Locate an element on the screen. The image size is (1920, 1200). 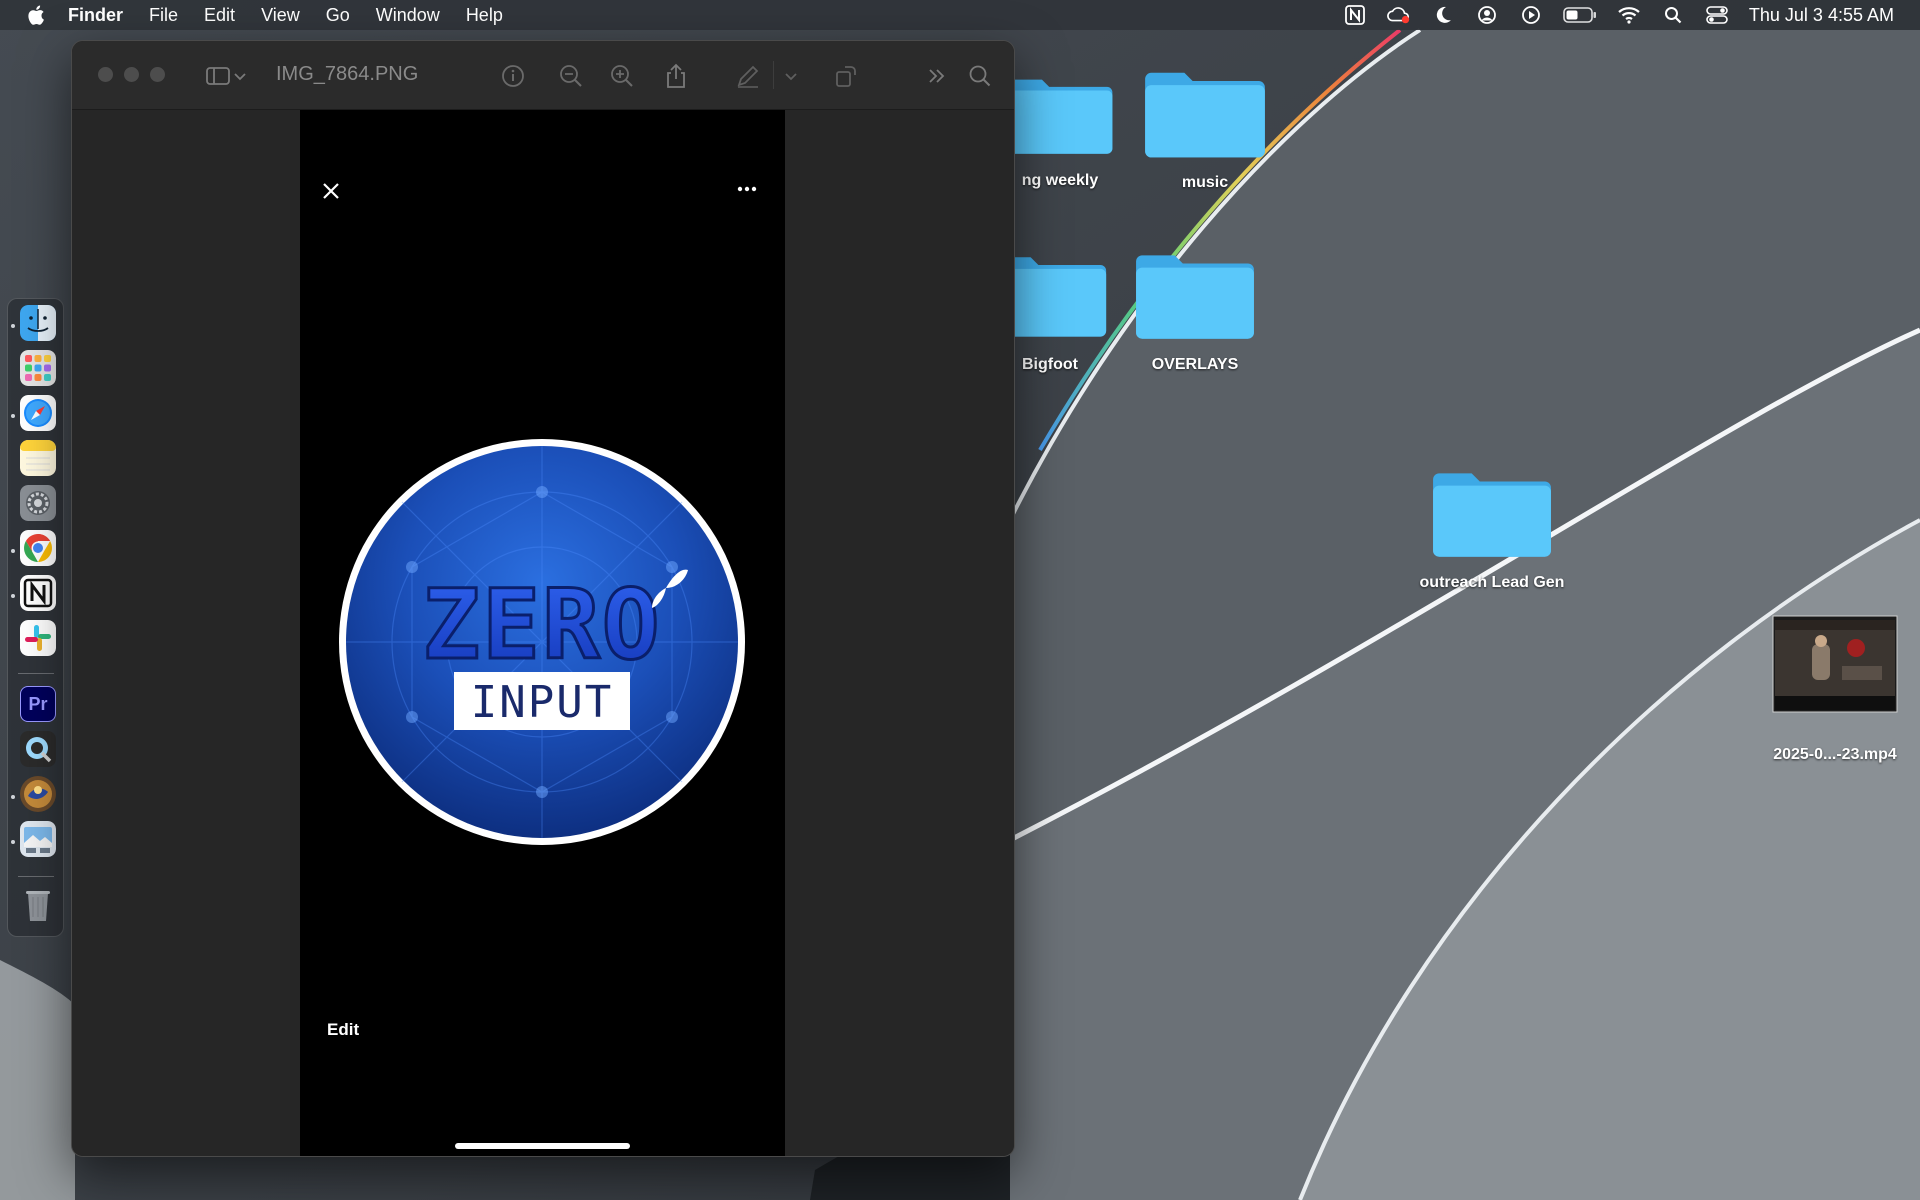
dock: Pr is located at coordinates (35, 617).